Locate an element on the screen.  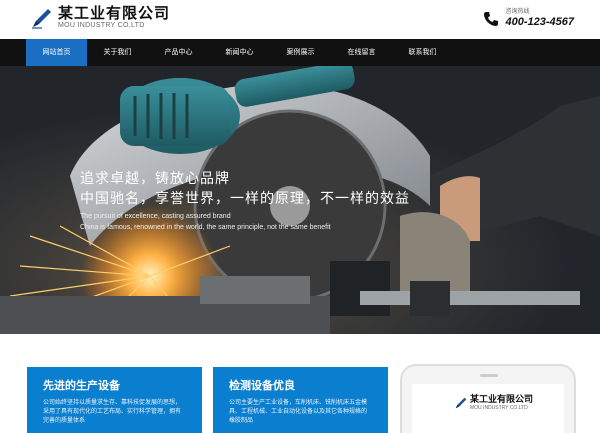
nav-item-cases: 案例展示 is located at coordinates (300, 52).